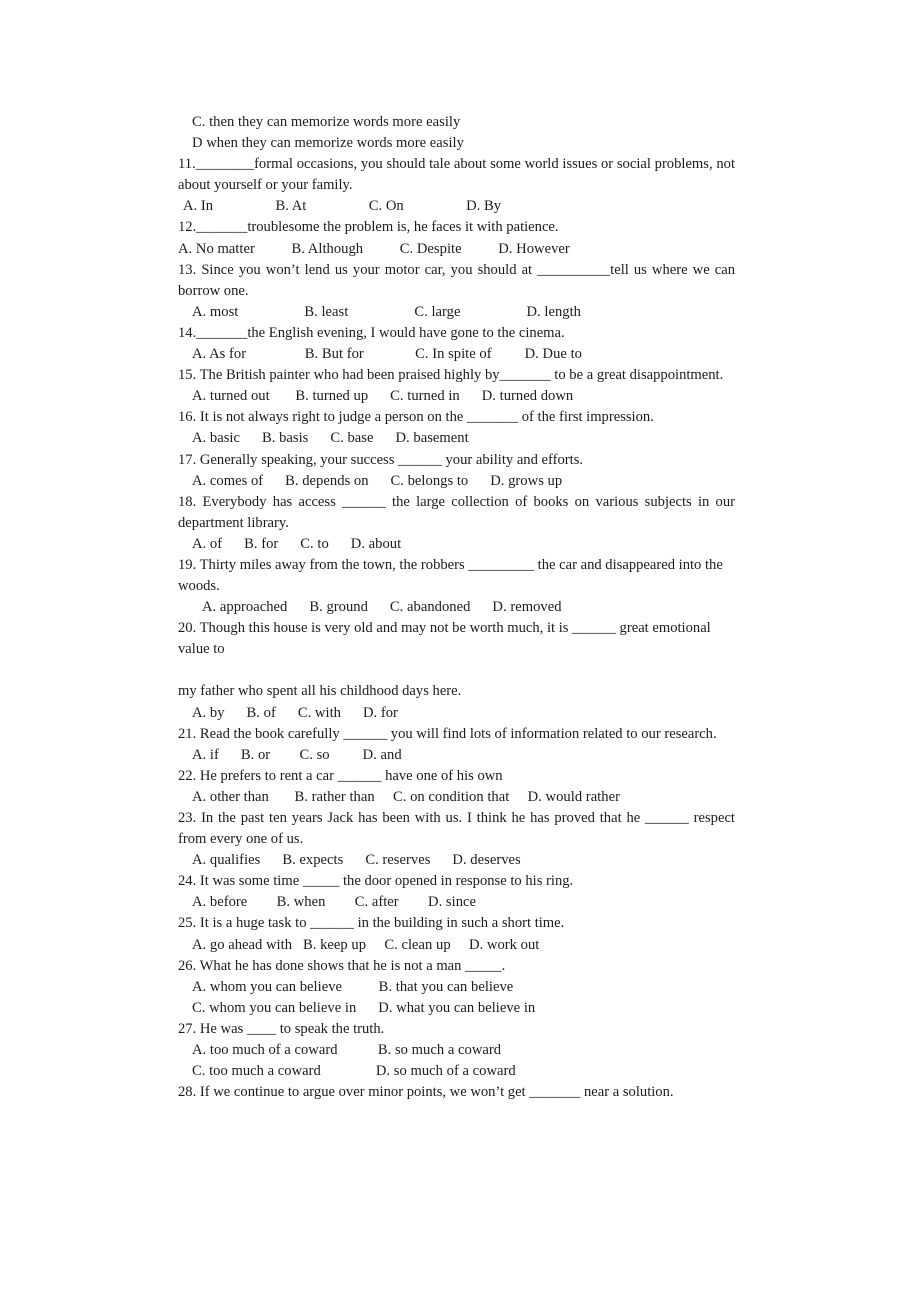 This screenshot has height=1302, width=920. Describe the element at coordinates (330, 438) in the screenshot. I see `question-16-options: A. basic B. basis C. base D. basement` at that location.